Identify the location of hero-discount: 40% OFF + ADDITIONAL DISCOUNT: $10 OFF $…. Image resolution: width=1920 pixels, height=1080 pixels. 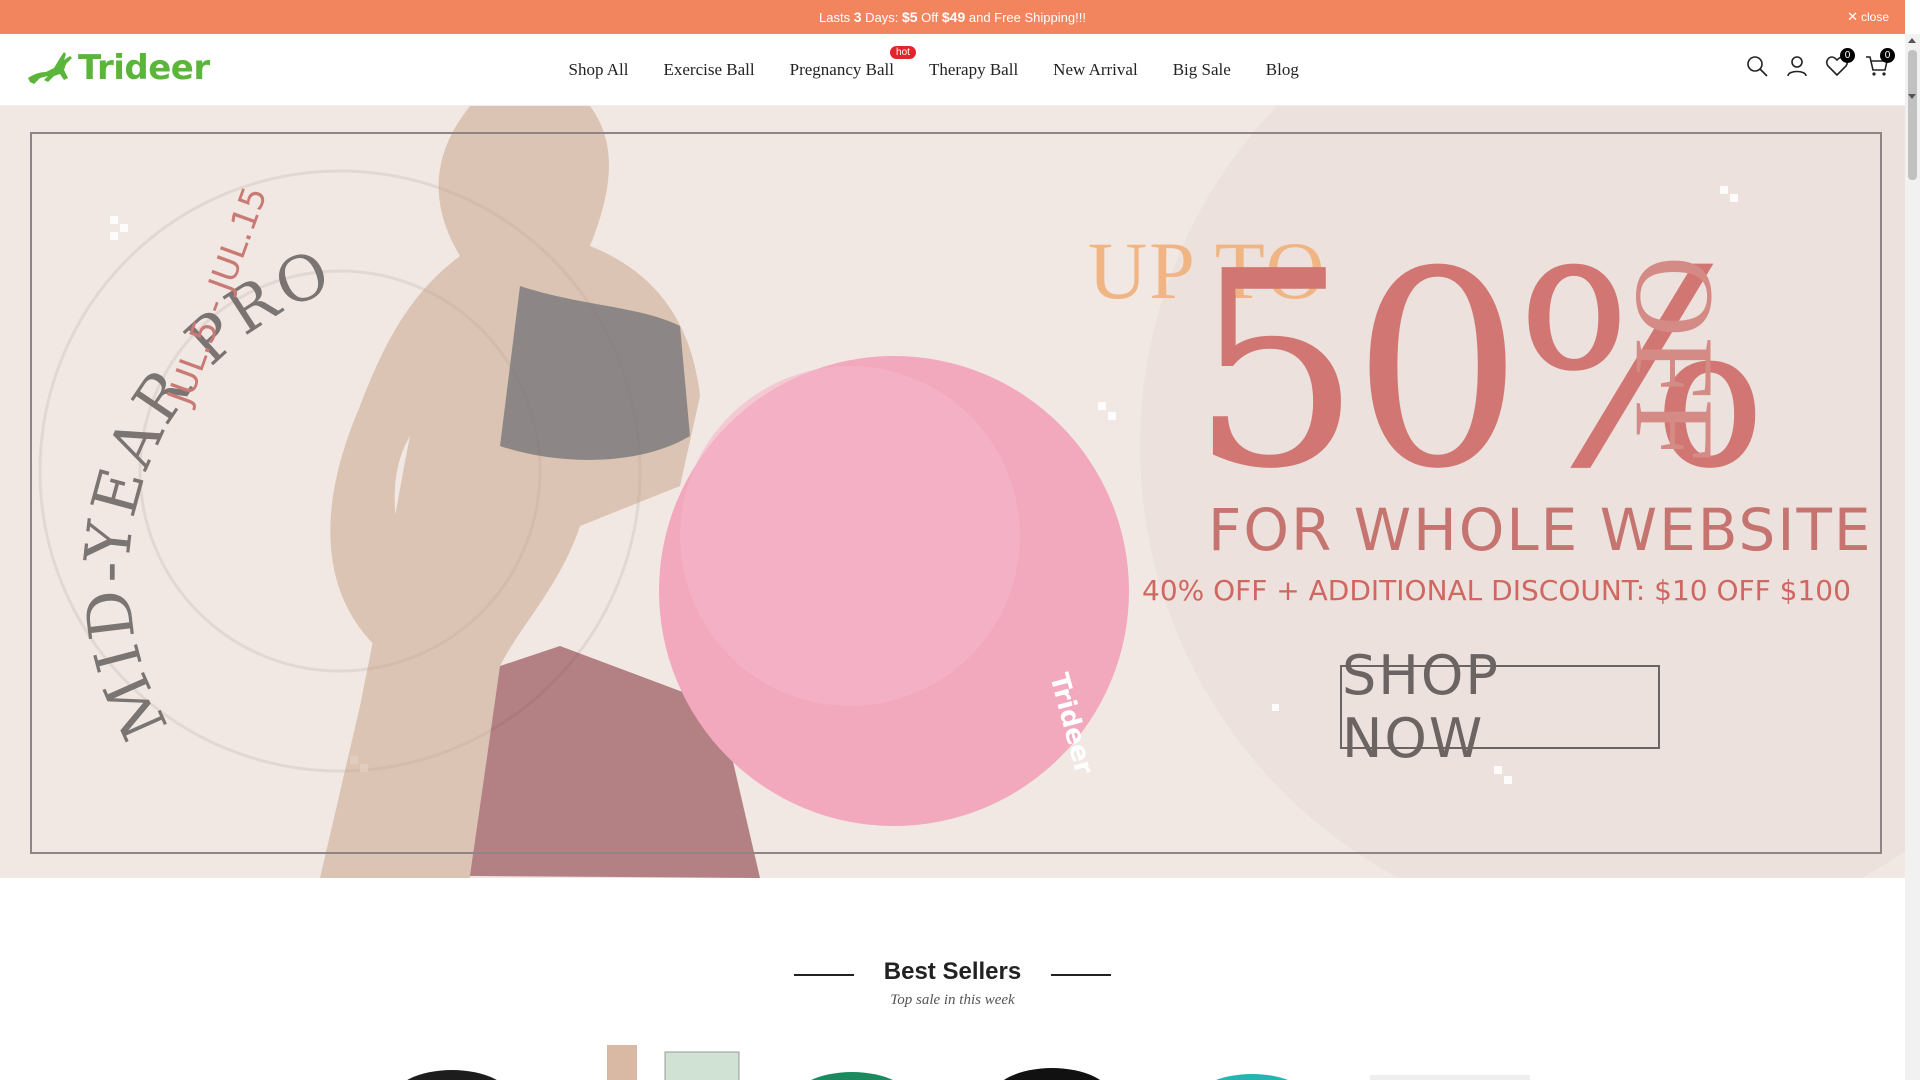
(1496, 590).